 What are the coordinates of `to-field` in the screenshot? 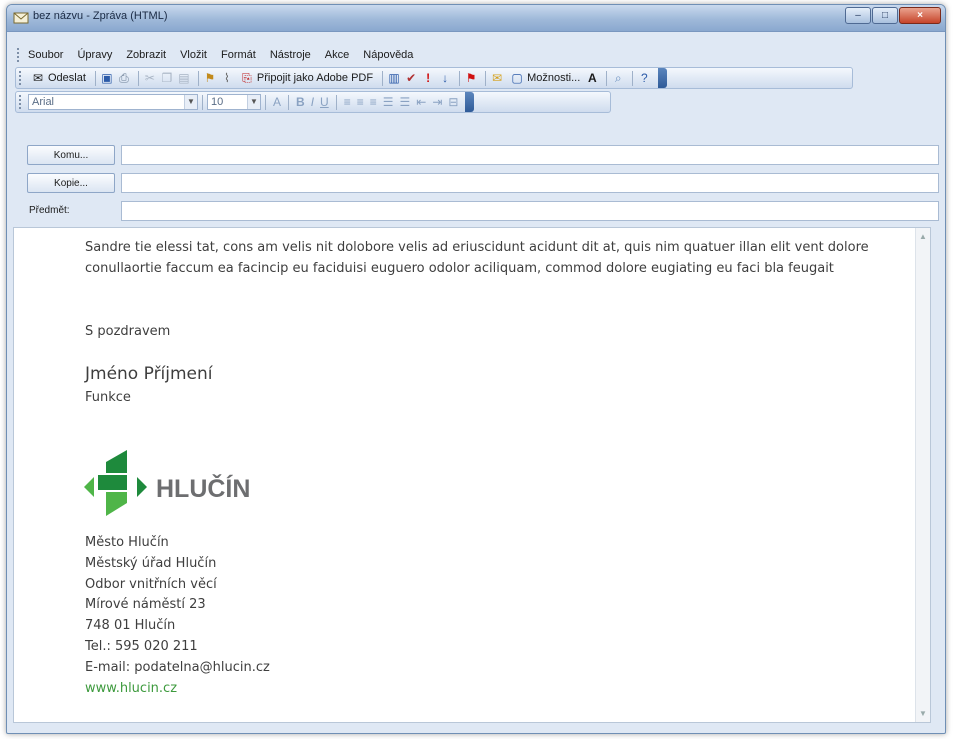 It's located at (530, 155).